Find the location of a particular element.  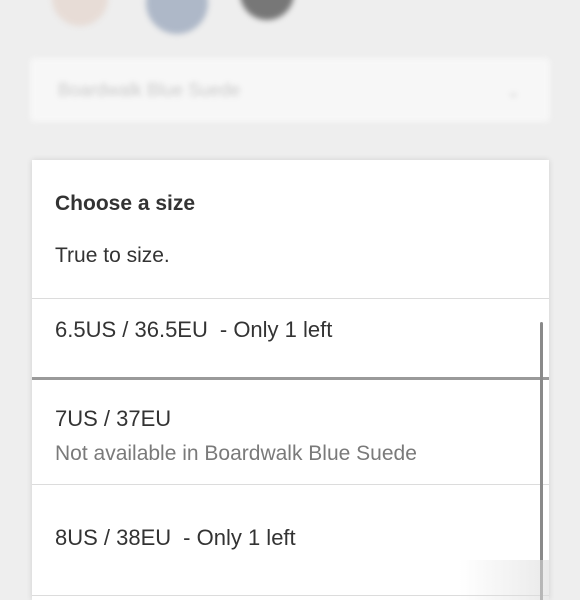

size-option-line: 6.5US / 36.5EU - Only 1 left is located at coordinates (193, 330).